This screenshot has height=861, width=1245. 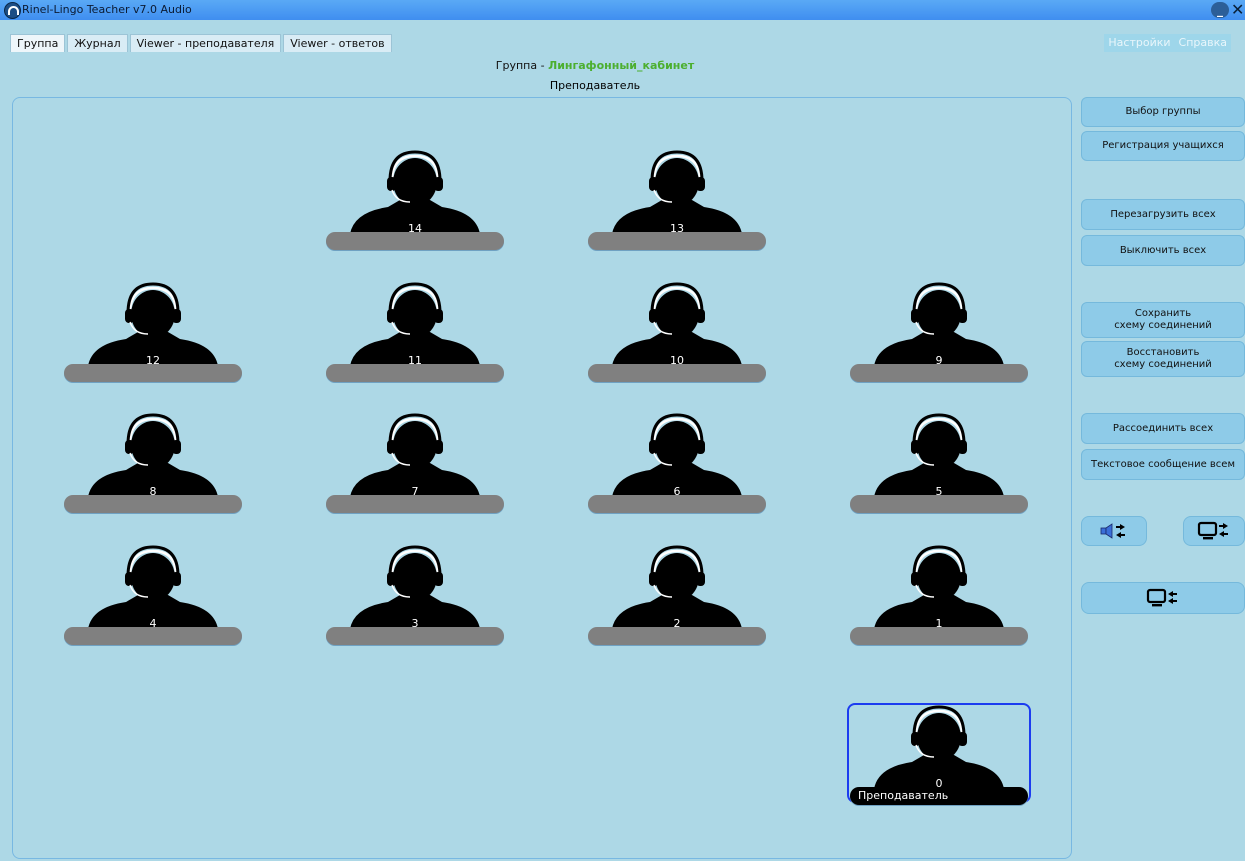 What do you see at coordinates (677, 332) in the screenshot?
I see `student-seat: 10` at bounding box center [677, 332].